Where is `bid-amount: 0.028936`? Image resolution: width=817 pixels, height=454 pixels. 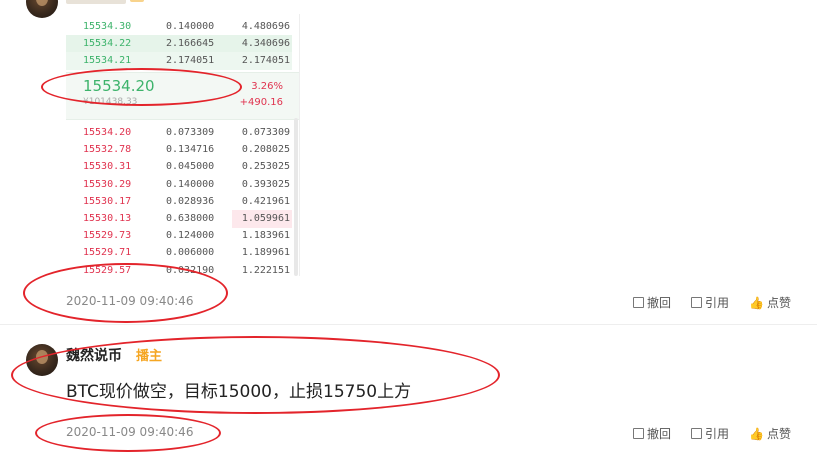
bid-amount: 0.028936 is located at coordinates (190, 201).